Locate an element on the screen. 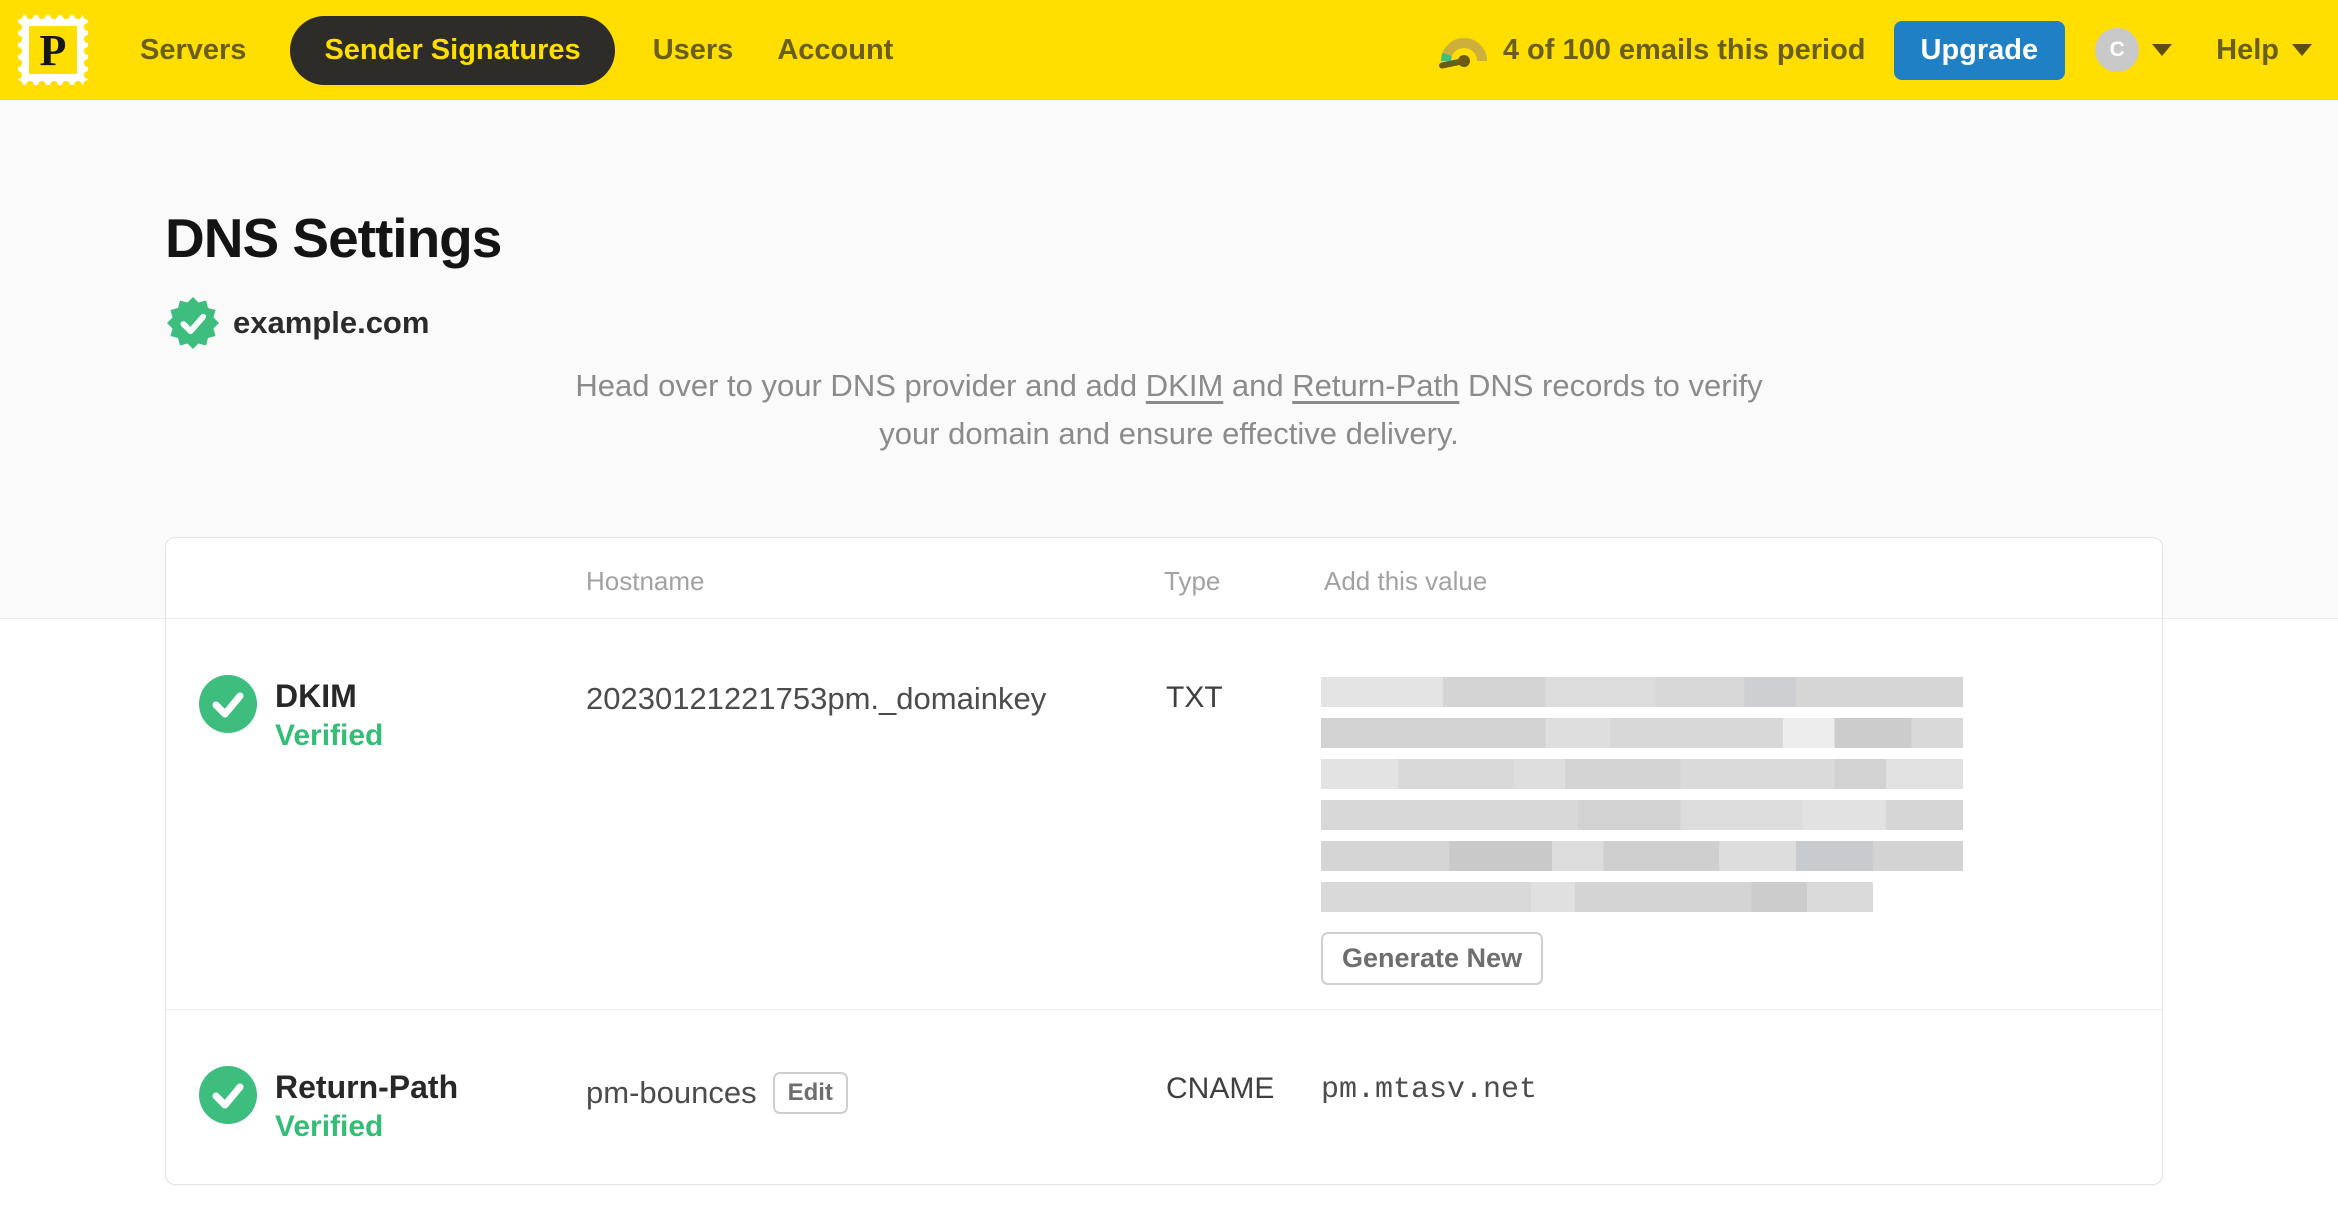  nav-item-account: Account is located at coordinates (835, 50).